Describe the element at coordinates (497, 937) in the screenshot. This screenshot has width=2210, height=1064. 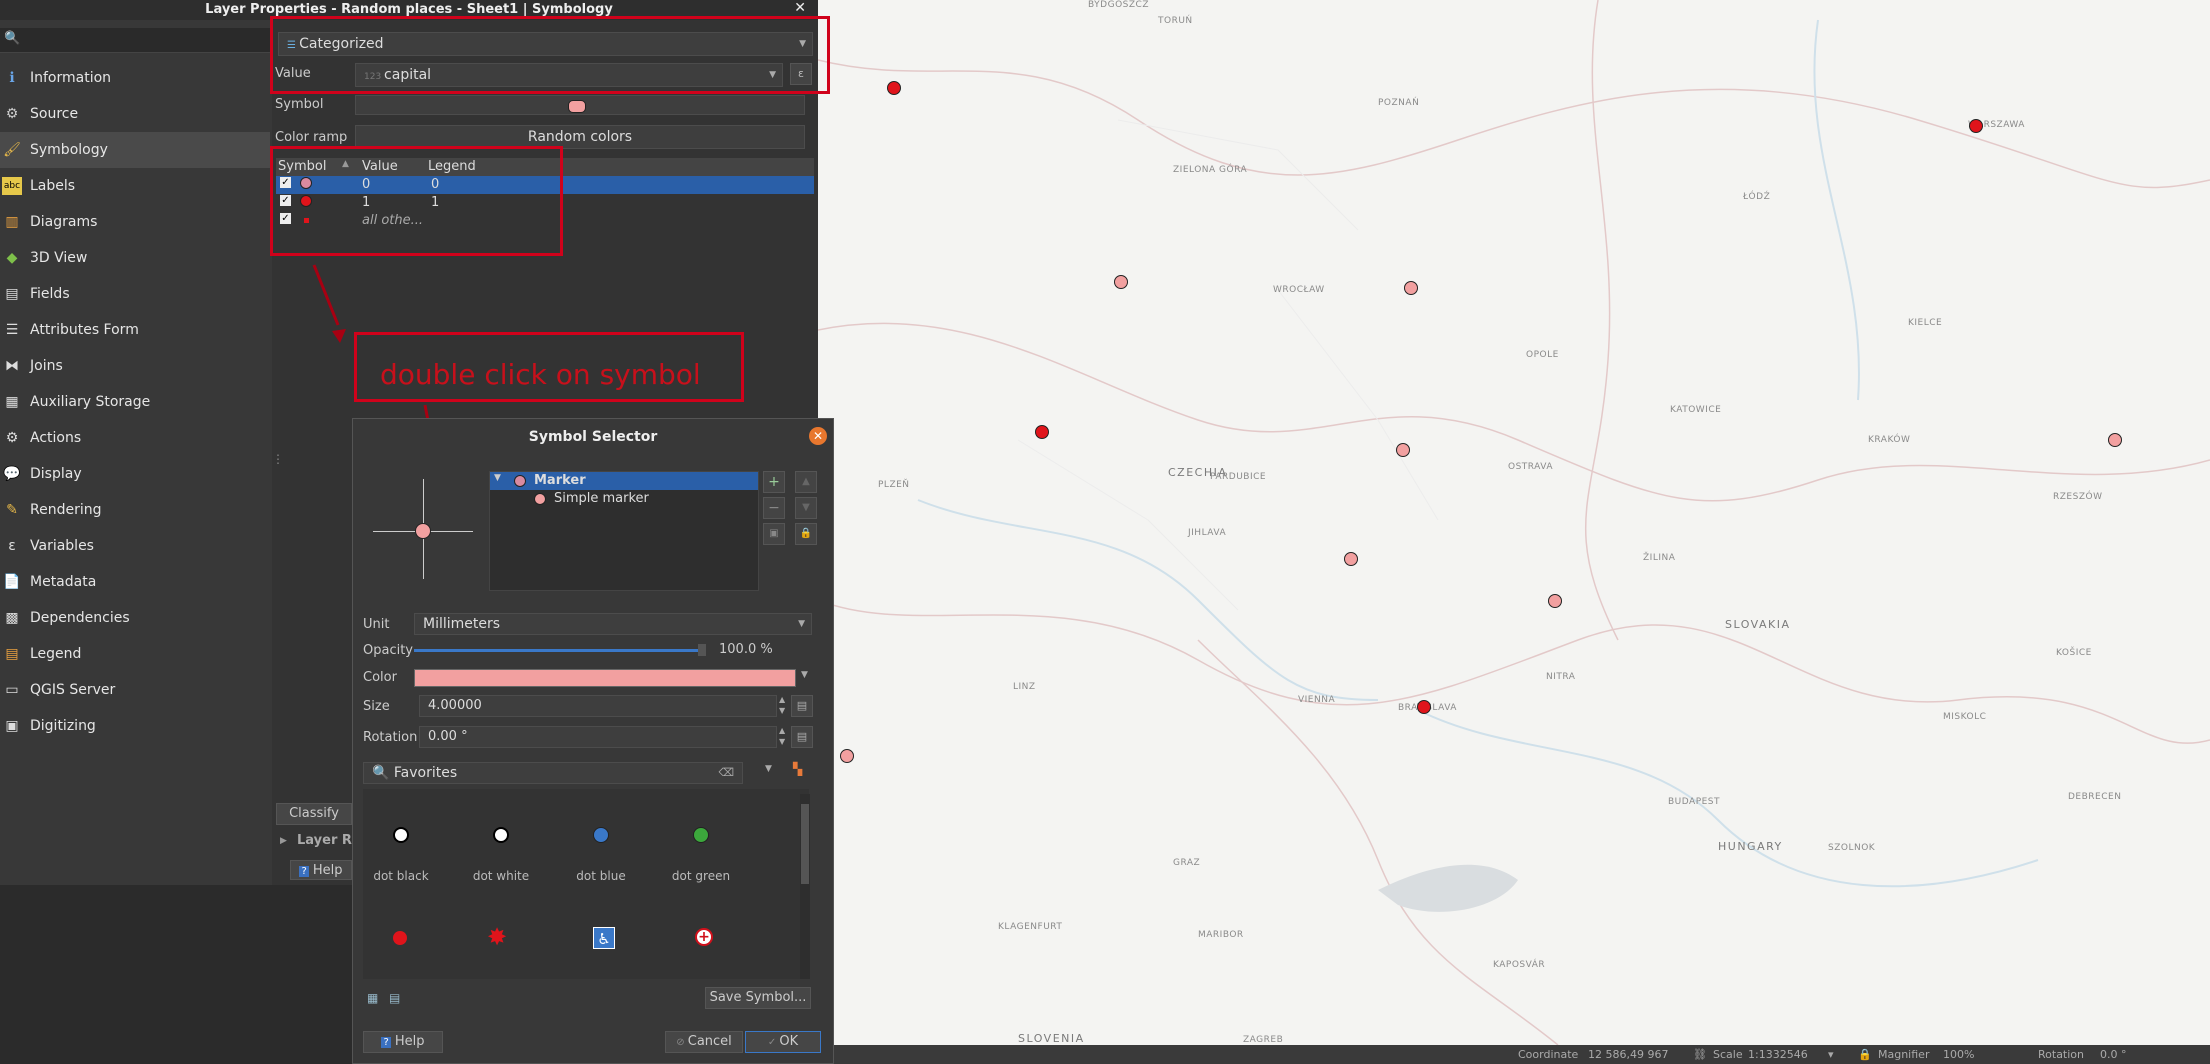
I see `red-star-icon: ✸` at that location.